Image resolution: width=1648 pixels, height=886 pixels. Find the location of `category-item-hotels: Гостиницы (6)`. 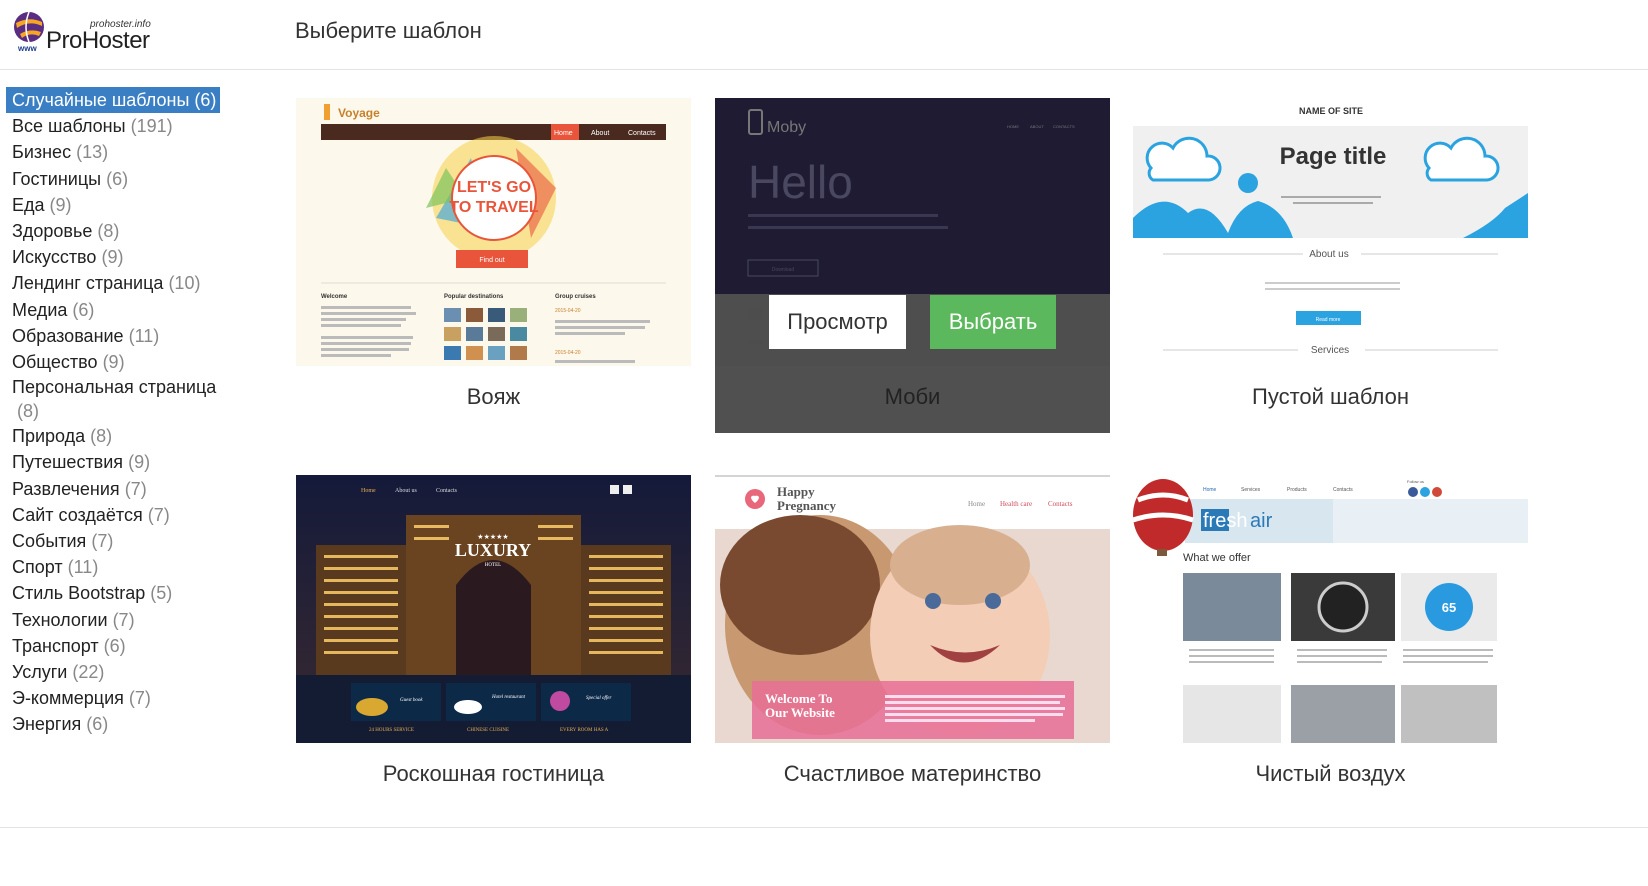

category-item-hotels: Гостиницы (6) is located at coordinates (113, 179).